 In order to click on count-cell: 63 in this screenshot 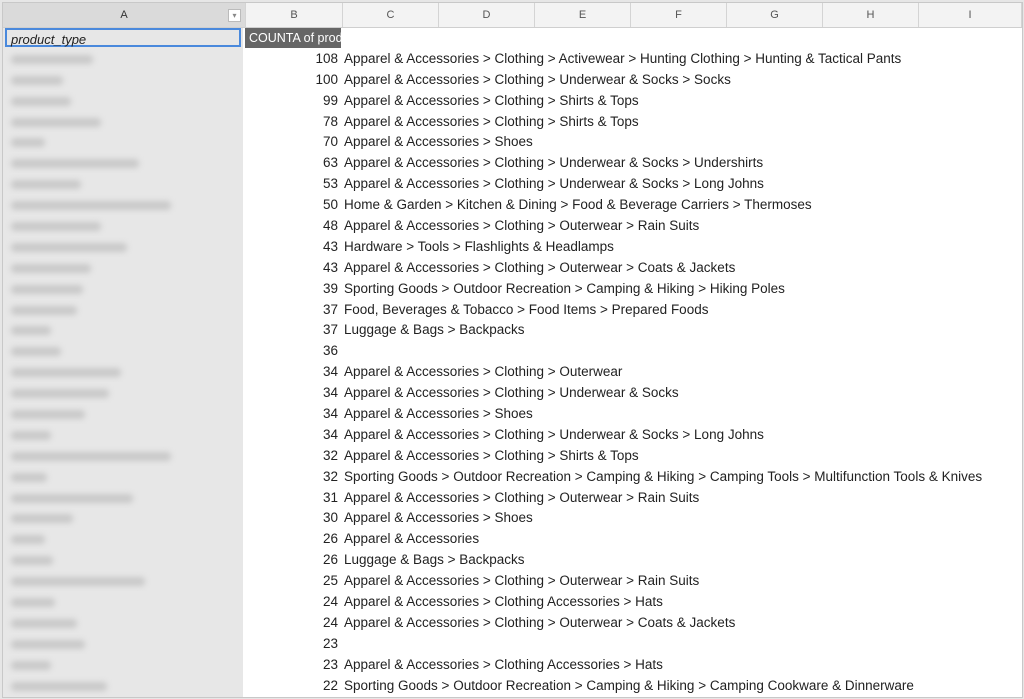, I will do `click(291, 163)`.